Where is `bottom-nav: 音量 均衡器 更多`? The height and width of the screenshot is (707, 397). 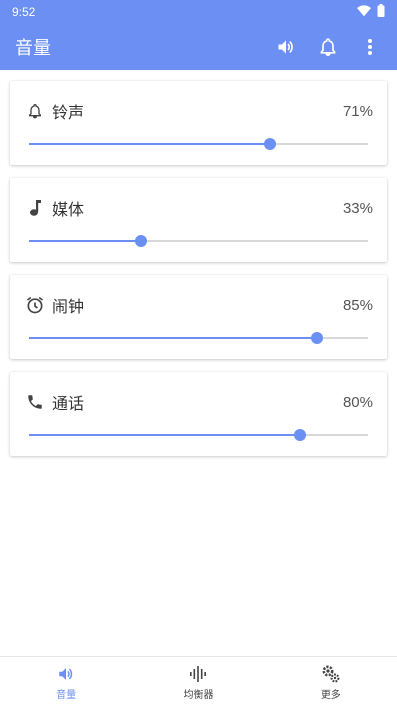 bottom-nav: 音量 均衡器 更多 is located at coordinates (198, 681).